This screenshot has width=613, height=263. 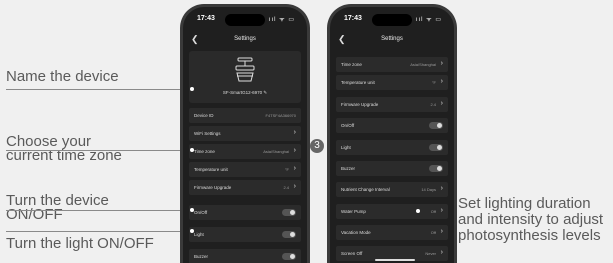 I want to click on device-card: SF-SmartG12-6970 ✎, so click(x=245, y=77).